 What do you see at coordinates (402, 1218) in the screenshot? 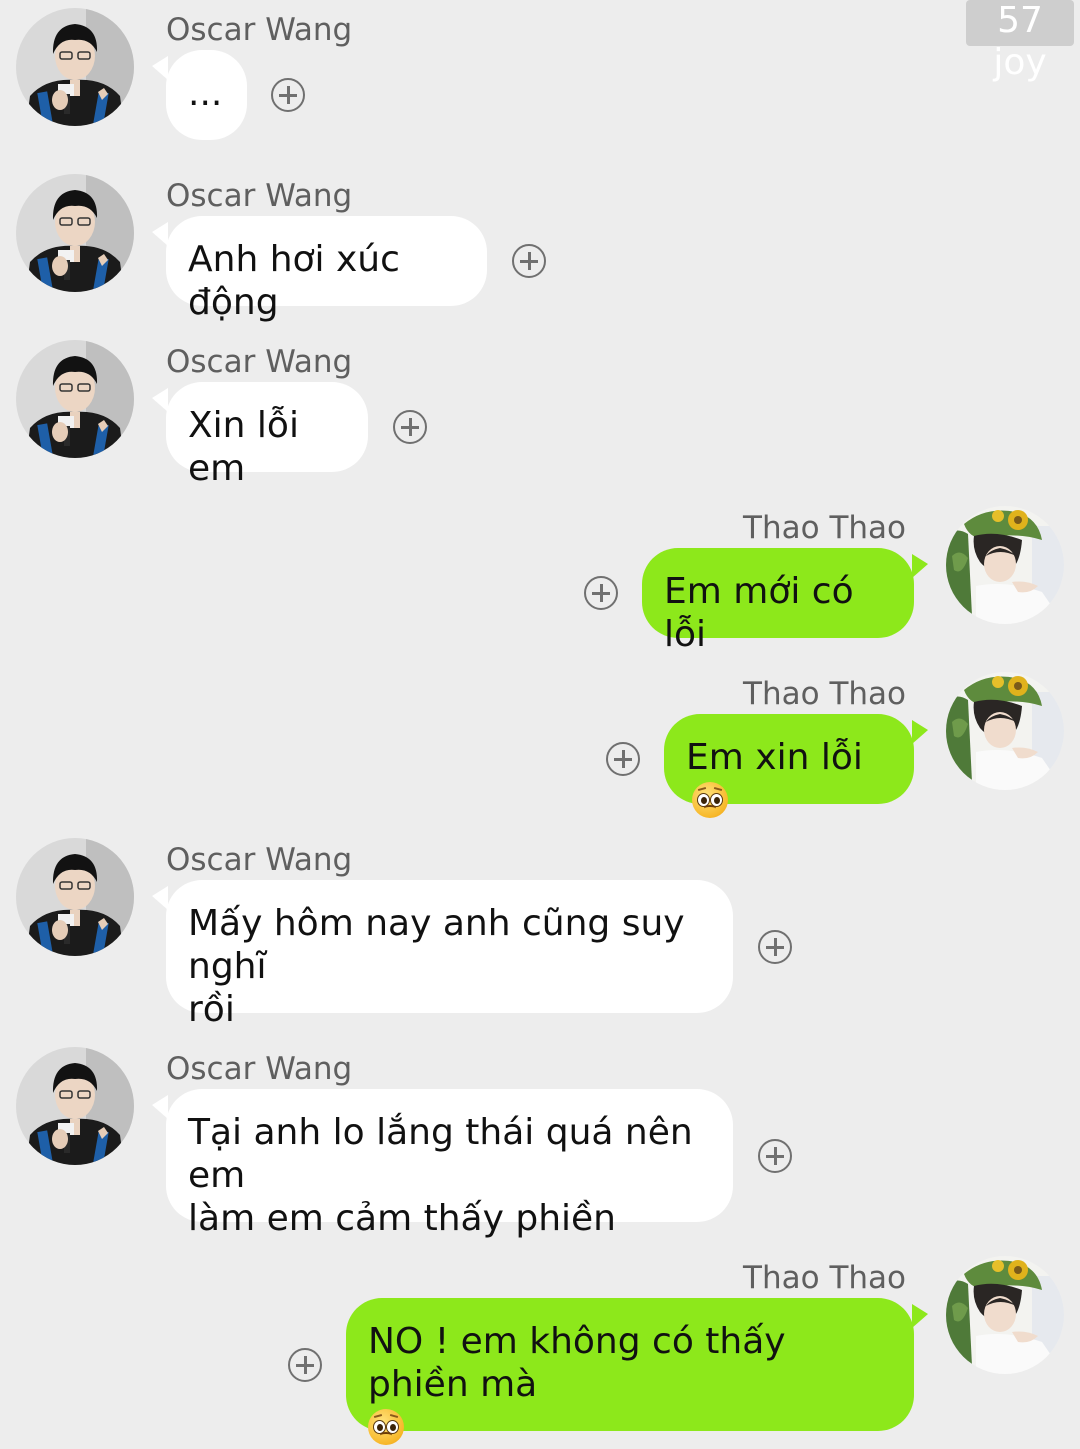
I see `message-text-line: làm em cảm thấy phiền` at bounding box center [402, 1218].